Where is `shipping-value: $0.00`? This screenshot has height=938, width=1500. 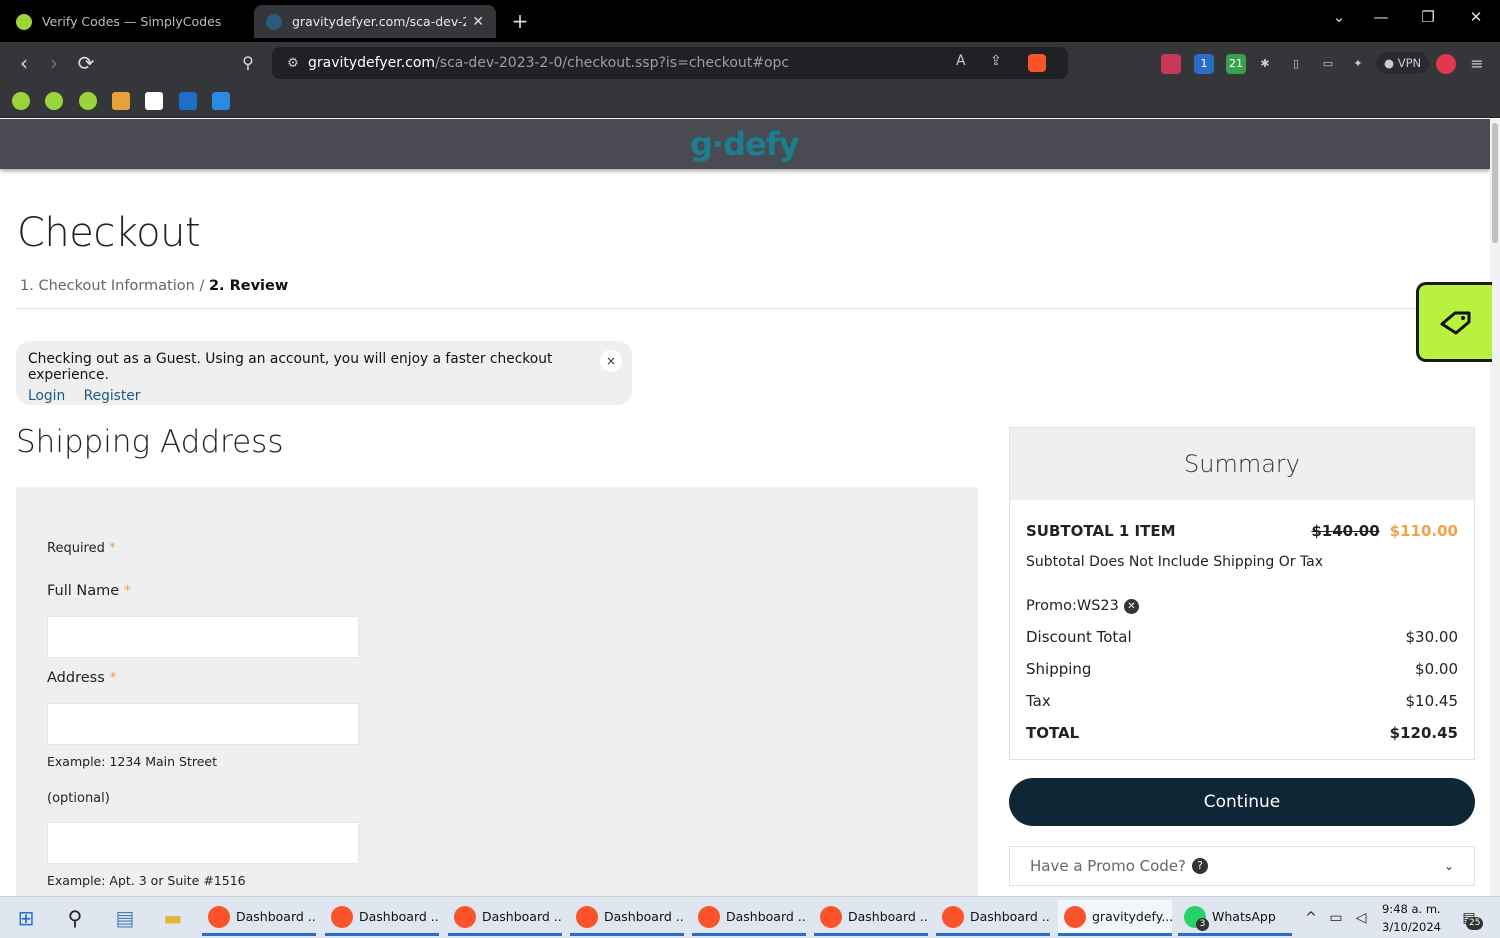
shipping-value: $0.00 is located at coordinates (1436, 669).